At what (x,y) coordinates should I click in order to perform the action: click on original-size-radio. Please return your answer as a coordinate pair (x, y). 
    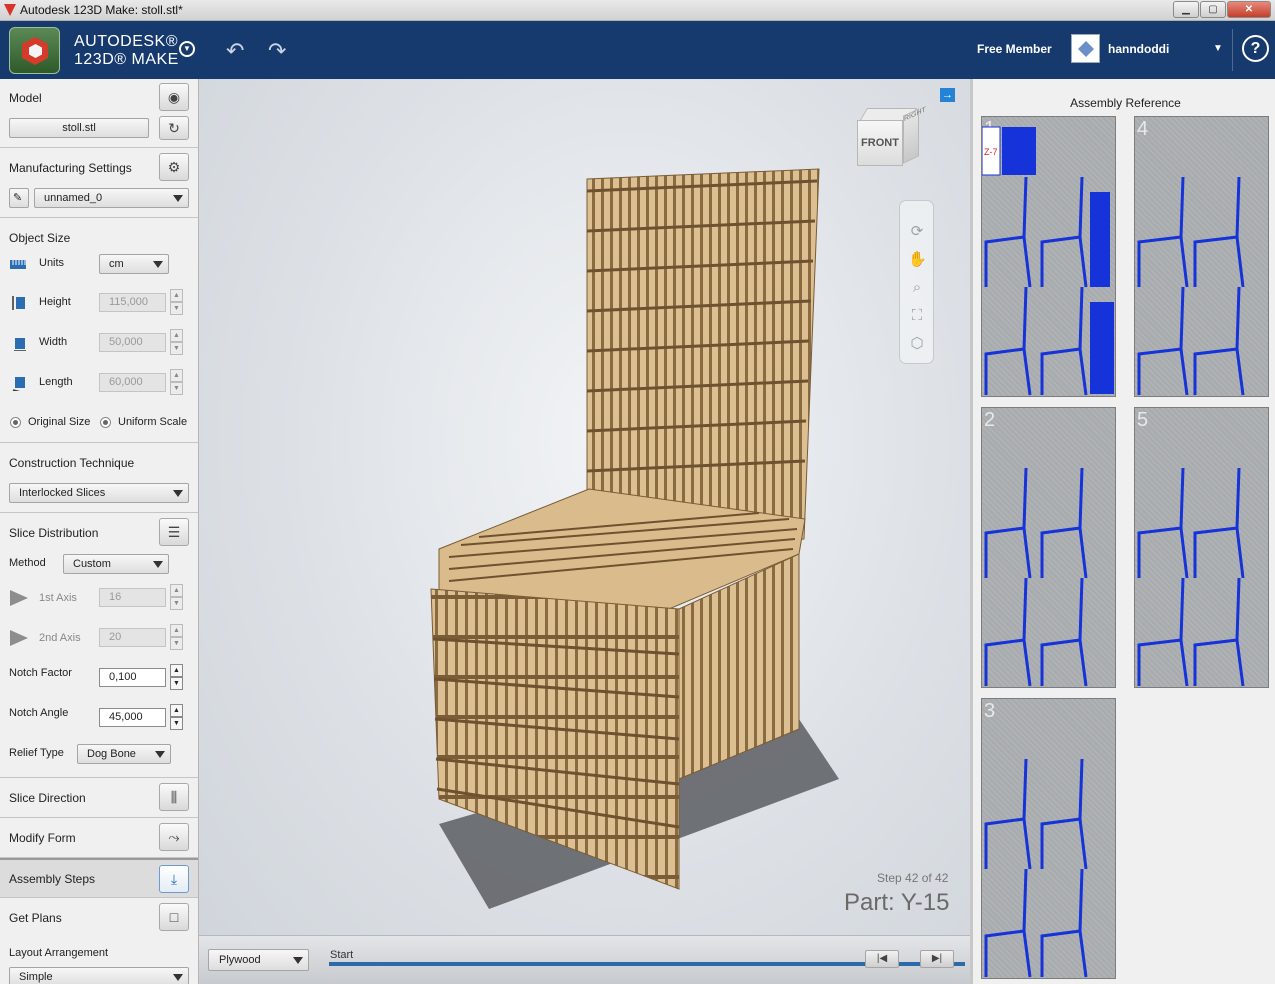
    Looking at the image, I should click on (15, 422).